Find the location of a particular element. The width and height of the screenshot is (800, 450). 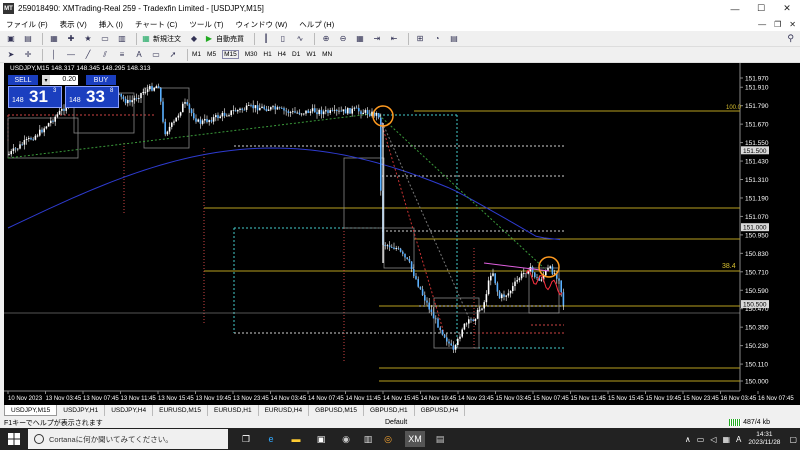

indicators-icon: ⊞ is located at coordinates (420, 39).